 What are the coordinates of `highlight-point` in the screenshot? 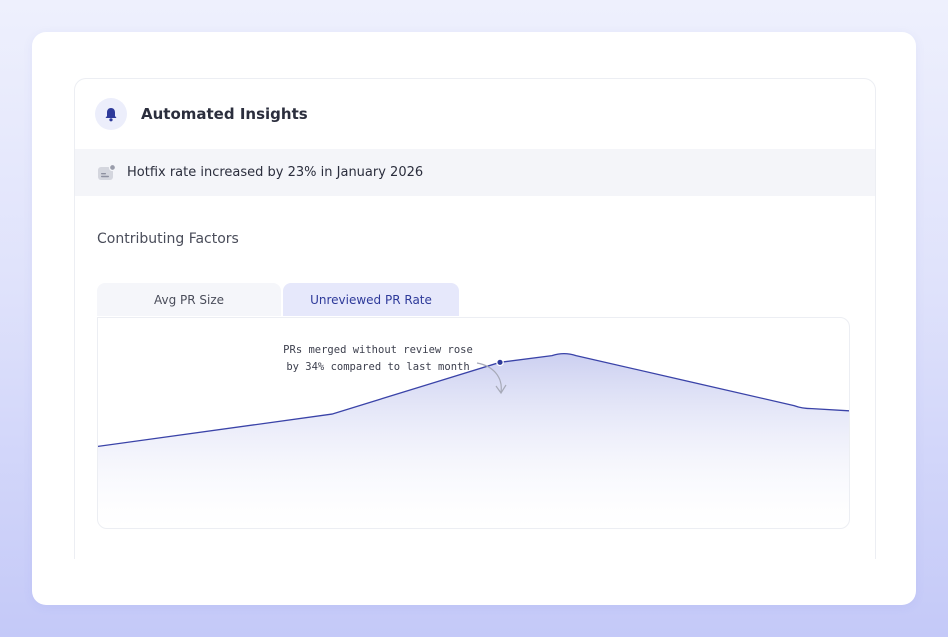 It's located at (500, 362).